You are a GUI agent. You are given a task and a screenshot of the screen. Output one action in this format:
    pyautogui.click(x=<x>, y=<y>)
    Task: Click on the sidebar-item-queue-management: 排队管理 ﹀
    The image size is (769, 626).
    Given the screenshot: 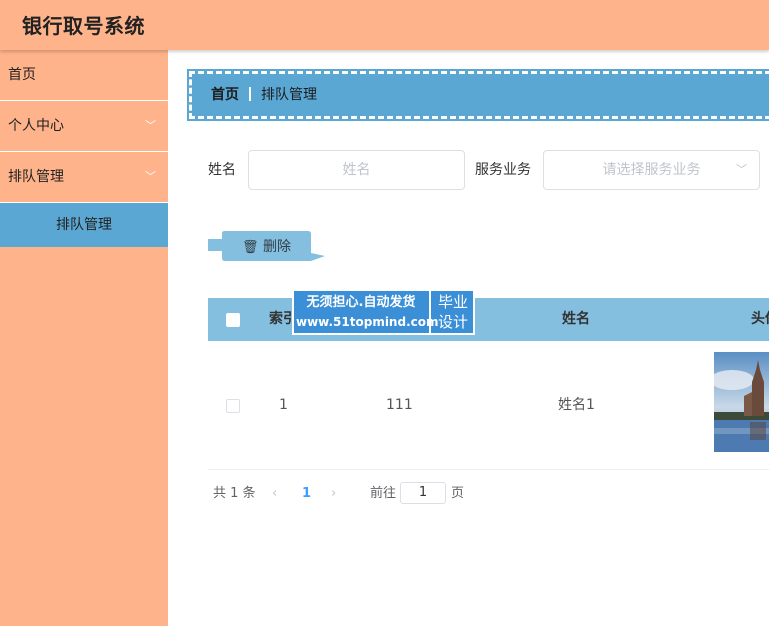 What is the action you would take?
    pyautogui.click(x=84, y=177)
    